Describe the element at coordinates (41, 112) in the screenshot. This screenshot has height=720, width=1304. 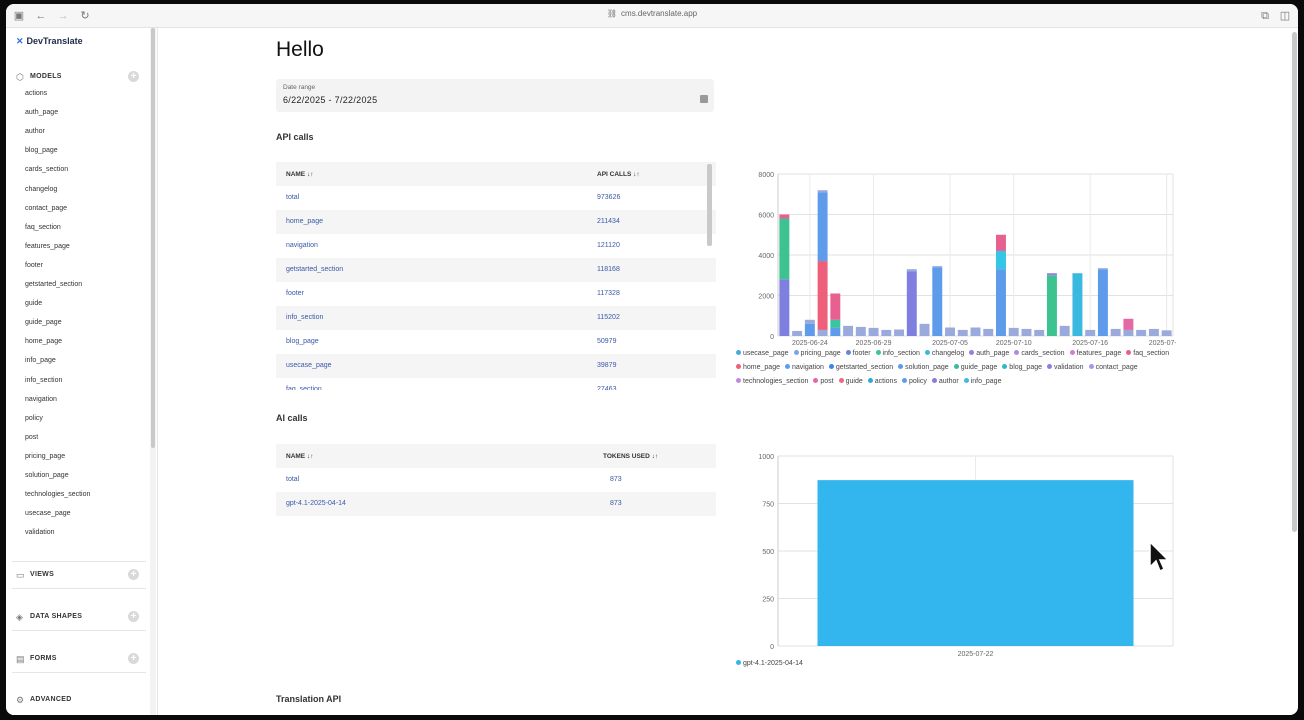
I see `sidebar-item-auth-page: auth_page` at that location.